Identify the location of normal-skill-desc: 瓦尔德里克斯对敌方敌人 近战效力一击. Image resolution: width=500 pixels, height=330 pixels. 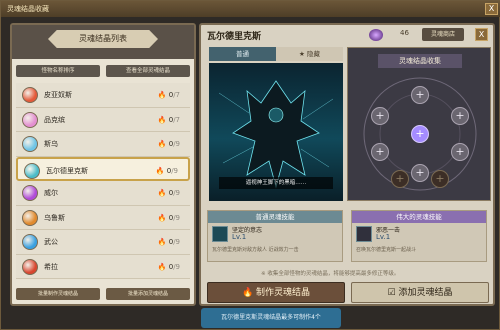
(255, 250).